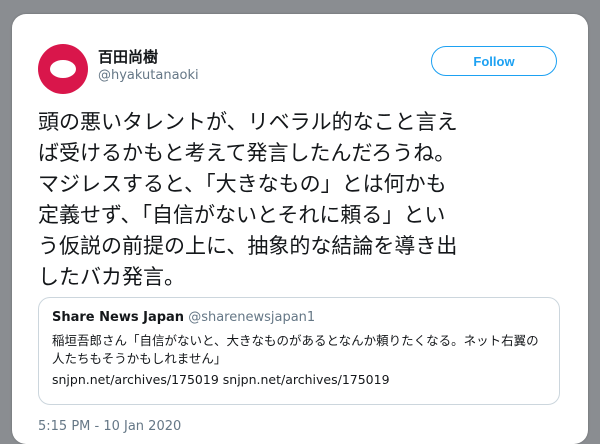 The height and width of the screenshot is (444, 600). I want to click on quoted-author-handle: @sharenewsjapan1, so click(252, 317).